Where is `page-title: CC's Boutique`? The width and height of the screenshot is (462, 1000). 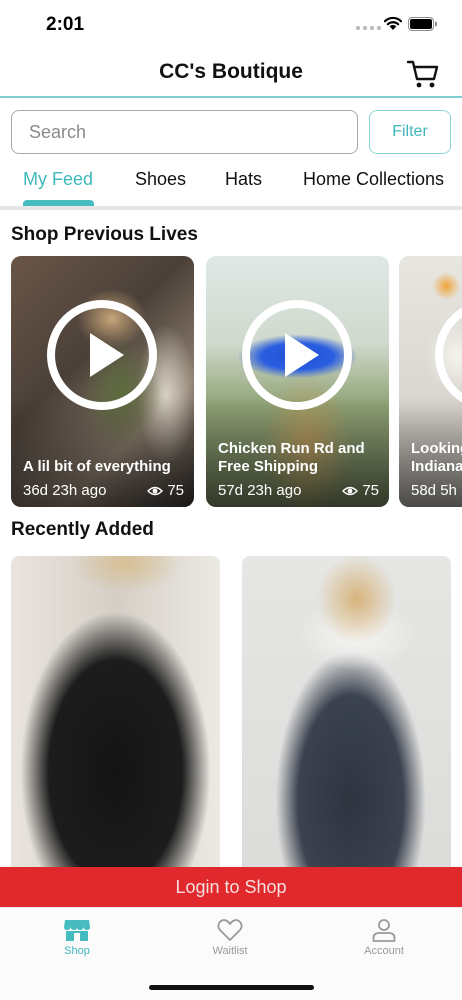 page-title: CC's Boutique is located at coordinates (231, 71).